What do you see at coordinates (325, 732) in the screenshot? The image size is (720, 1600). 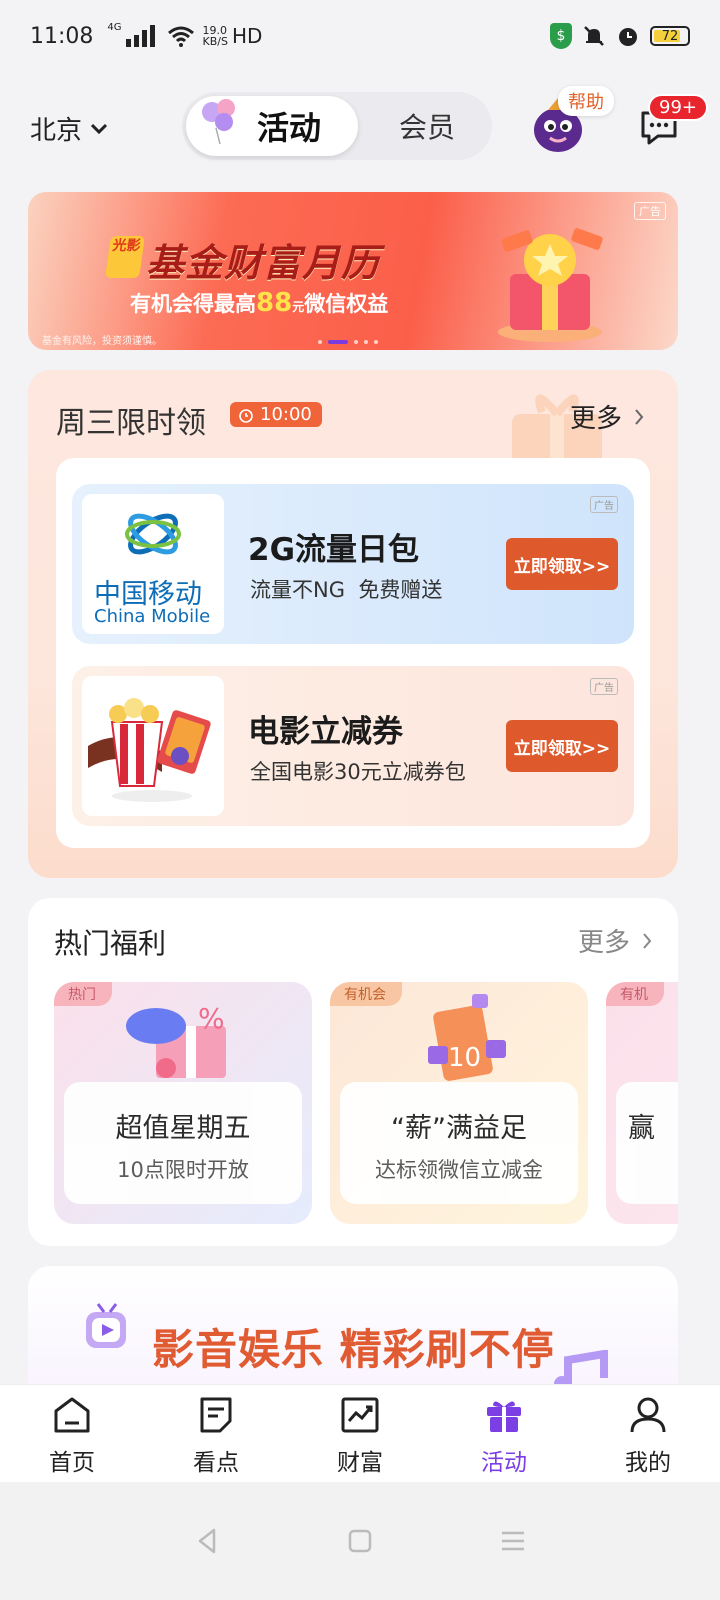 I see `offer-name: 电影立减券` at bounding box center [325, 732].